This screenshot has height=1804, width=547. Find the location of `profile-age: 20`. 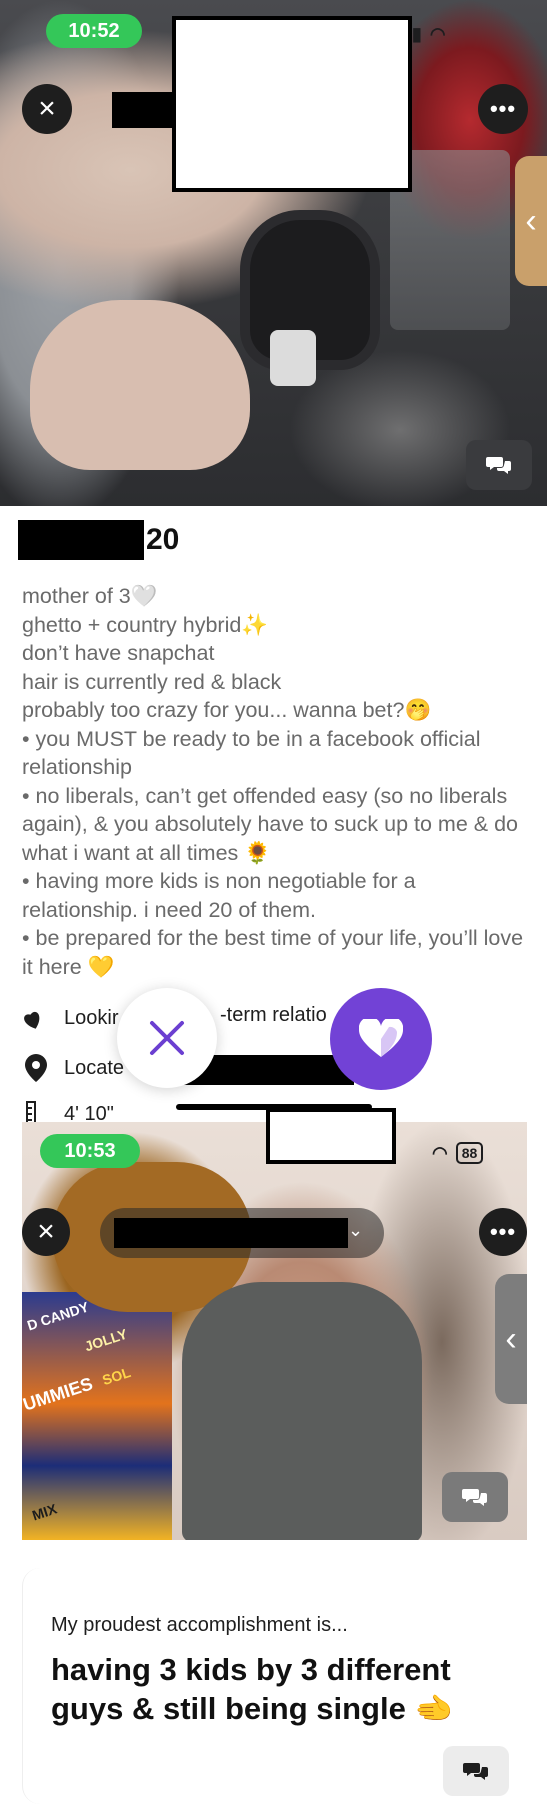

profile-age: 20 is located at coordinates (163, 539).